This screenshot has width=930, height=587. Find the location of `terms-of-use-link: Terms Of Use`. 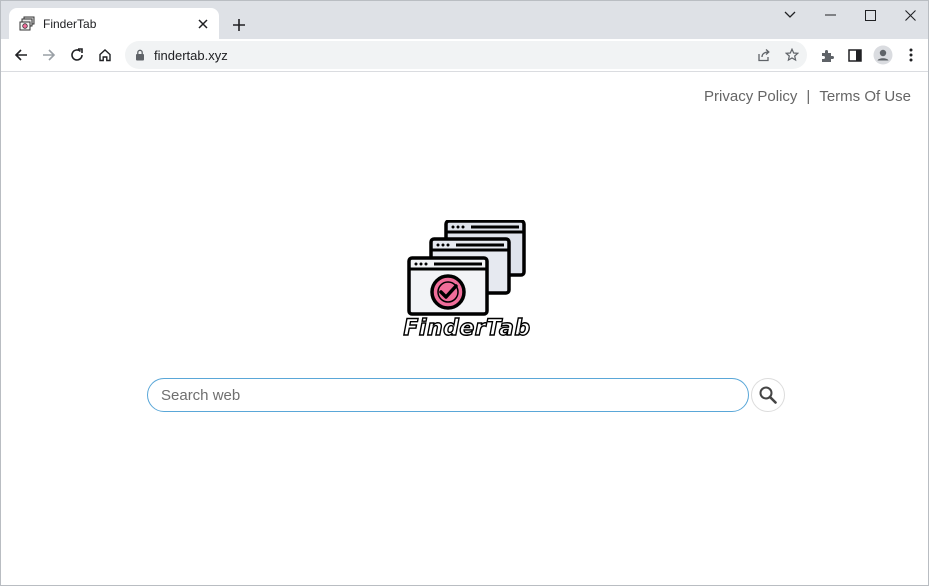

terms-of-use-link: Terms Of Use is located at coordinates (865, 96).